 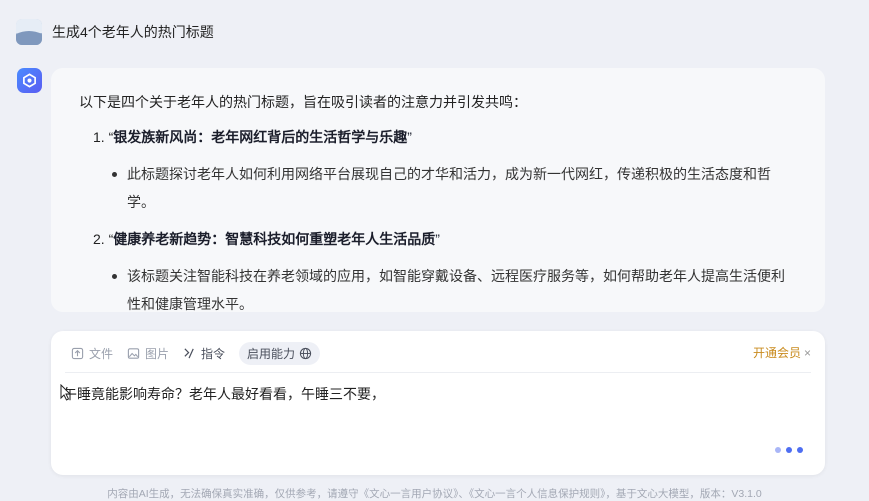 I want to click on user-avatar, so click(x=29, y=32).